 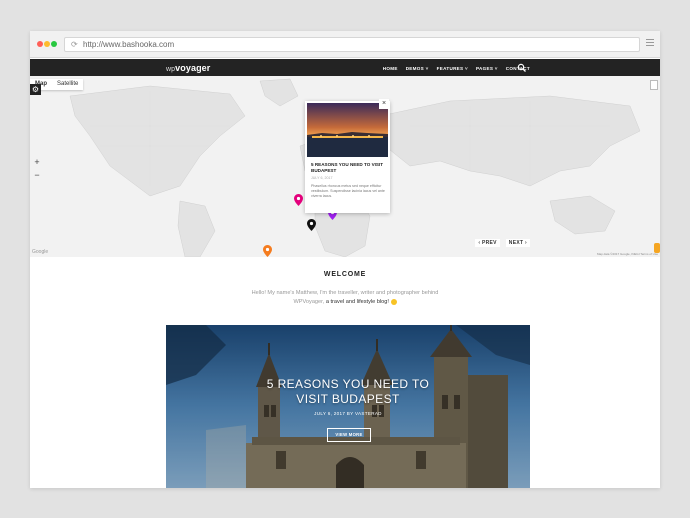 What do you see at coordinates (349, 435) in the screenshot?
I see `view-more-button: VIEW MORE` at bounding box center [349, 435].